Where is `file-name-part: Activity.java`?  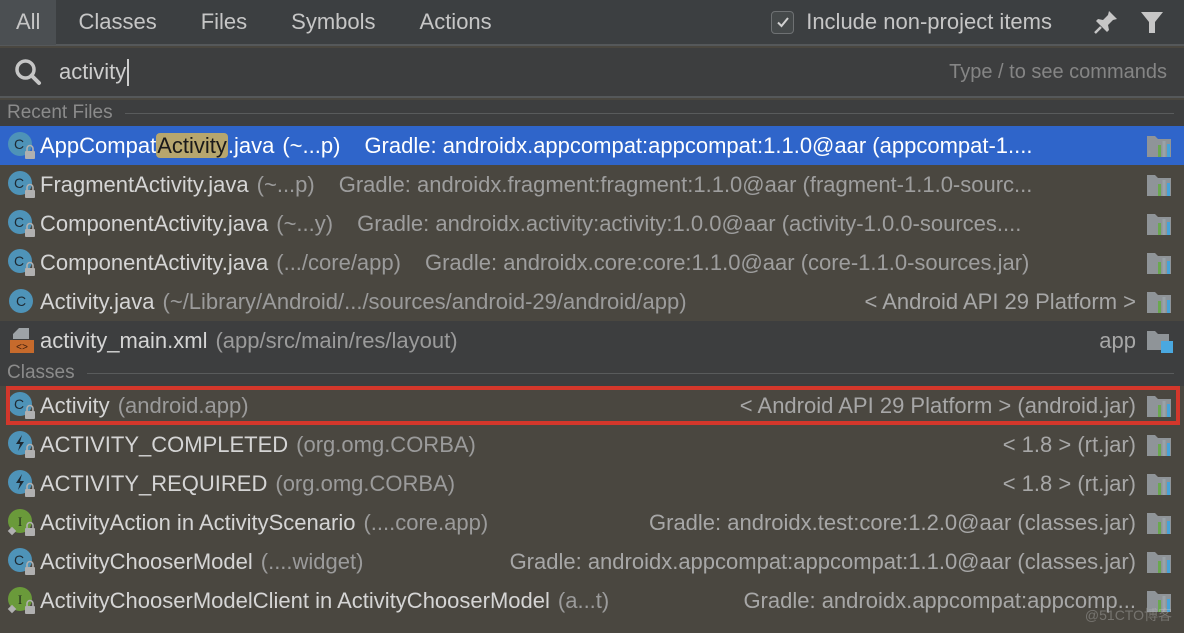
file-name-part: Activity.java is located at coordinates (97, 301).